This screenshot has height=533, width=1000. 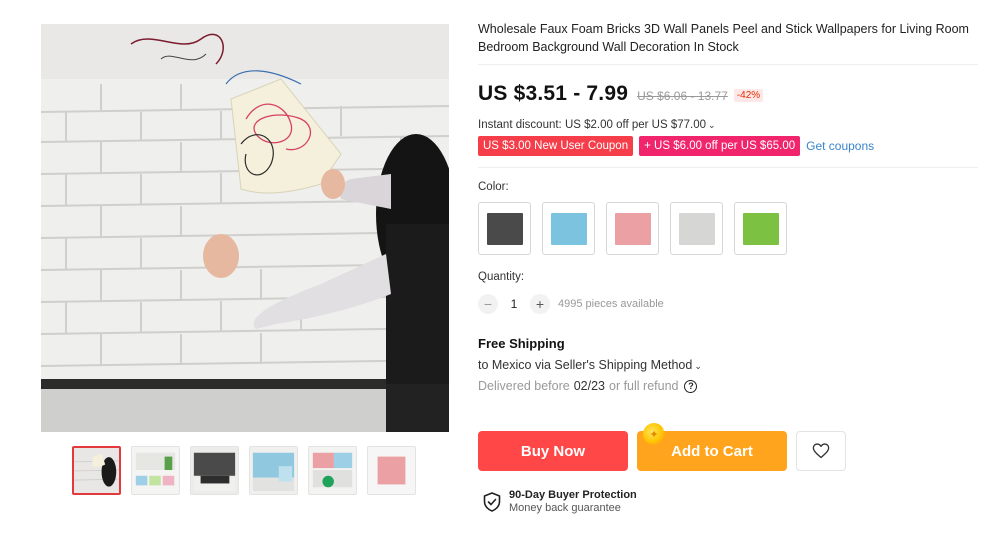 I want to click on heart-outline-icon, so click(x=821, y=451).